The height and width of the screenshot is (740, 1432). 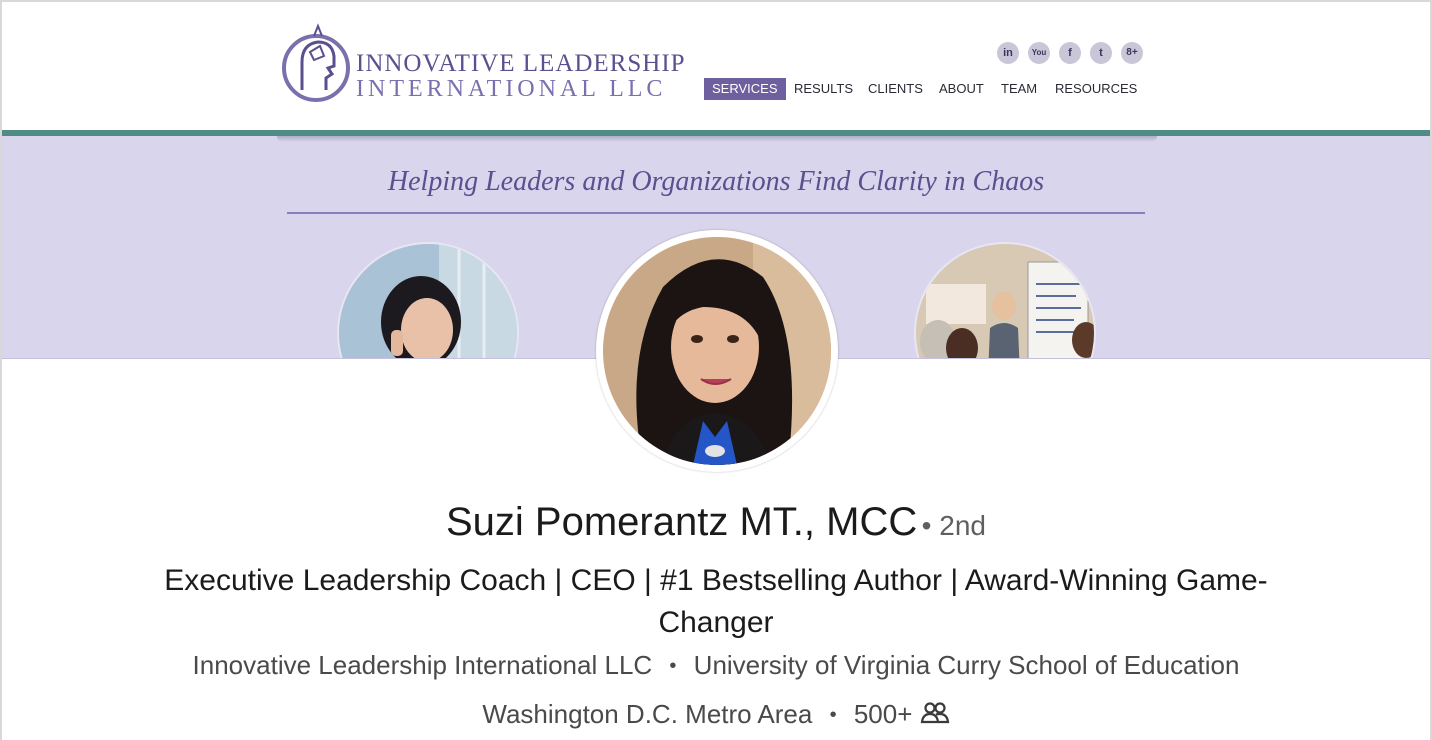 I want to click on nav-clients: CLIENTS, so click(x=895, y=89).